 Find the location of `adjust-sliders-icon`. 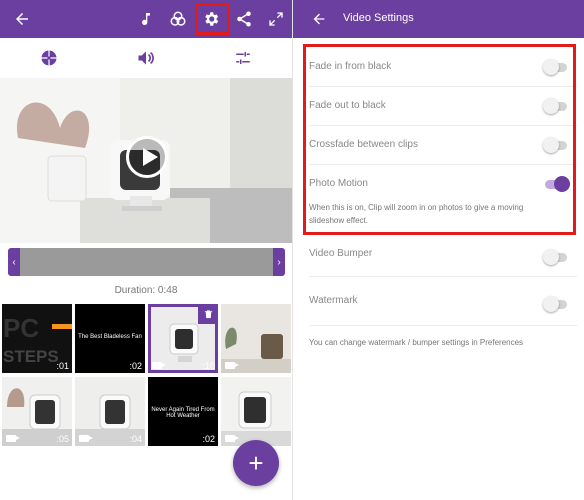

adjust-sliders-icon is located at coordinates (243, 58).